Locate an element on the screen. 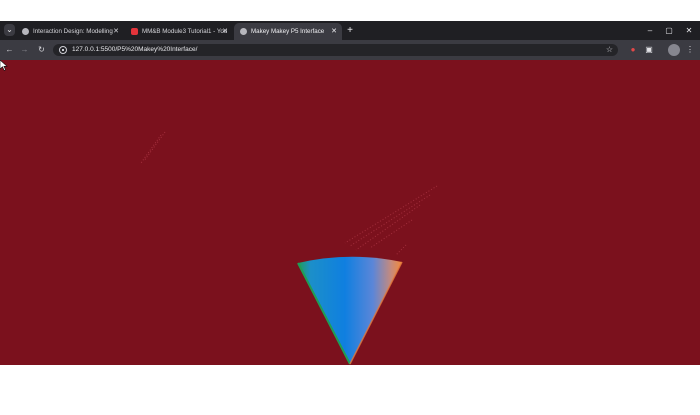 This screenshot has width=700, height=415. tab-interaction-design: Interaction Design: Modelling ✕ is located at coordinates (70, 31).